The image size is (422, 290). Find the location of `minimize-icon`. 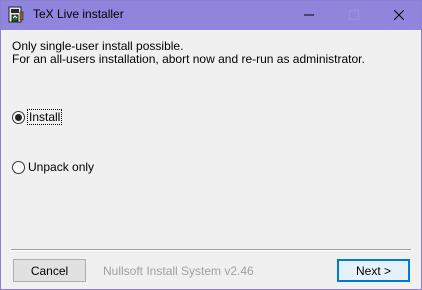

minimize-icon is located at coordinates (308, 16).